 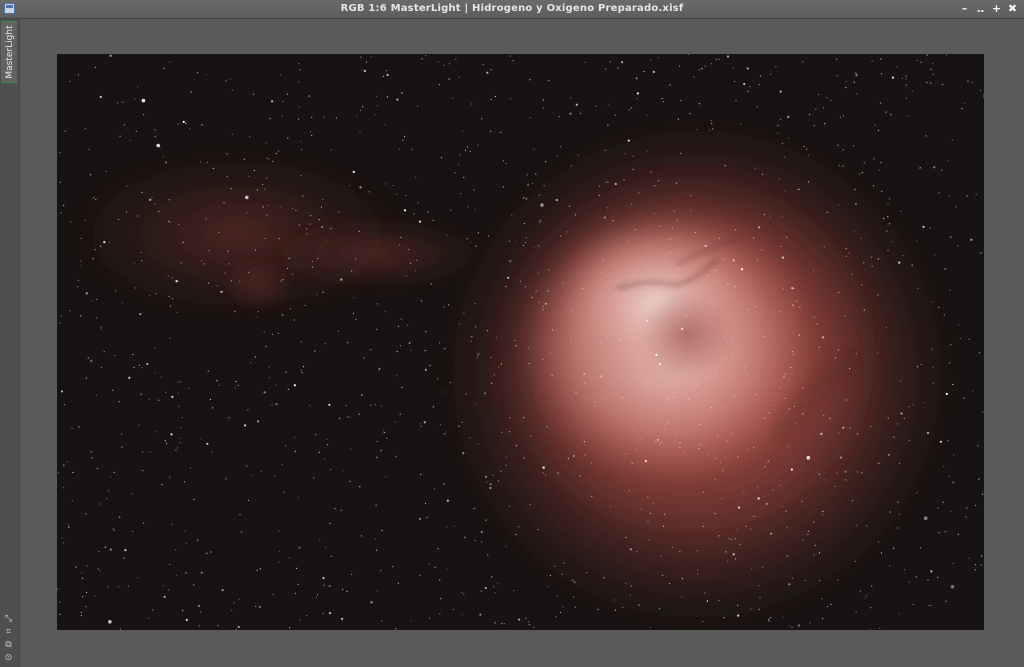 I want to click on fit-view-icon: ⤡, so click(x=8, y=619).